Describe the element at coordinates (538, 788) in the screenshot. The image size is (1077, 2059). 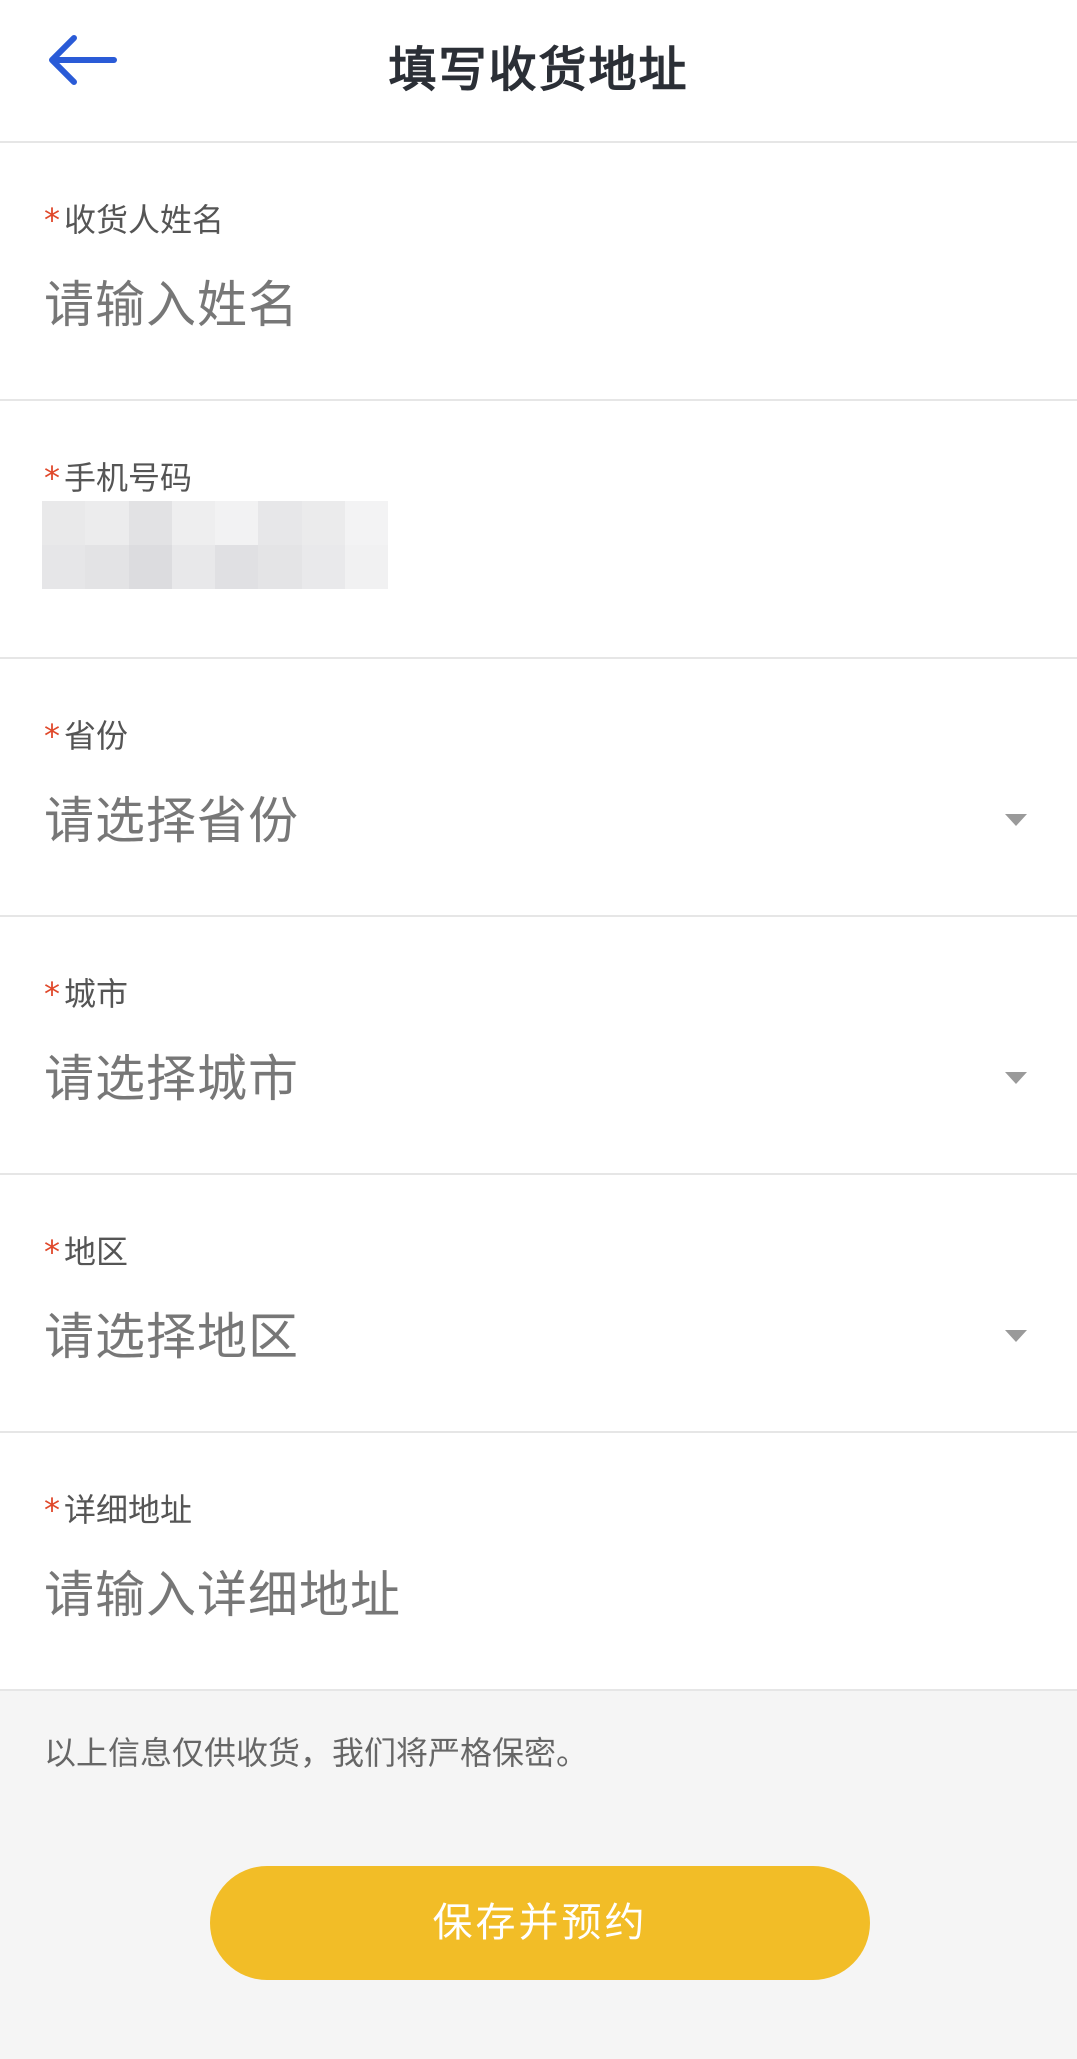
I see `province-field: * 省份 请选择省份` at that location.